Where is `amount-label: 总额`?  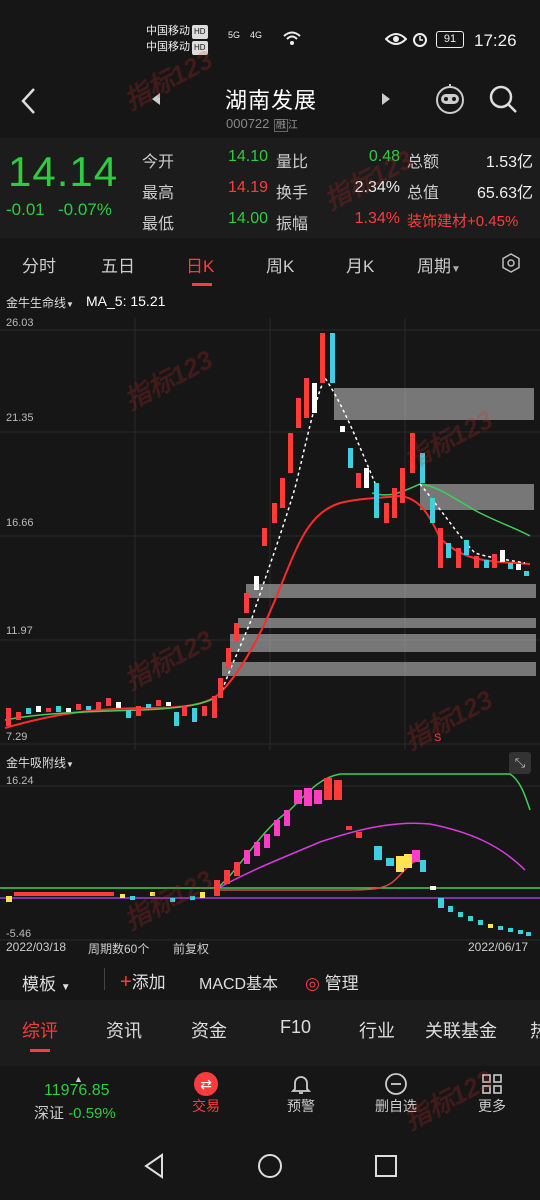
amount-label: 总额 is located at coordinates (423, 162).